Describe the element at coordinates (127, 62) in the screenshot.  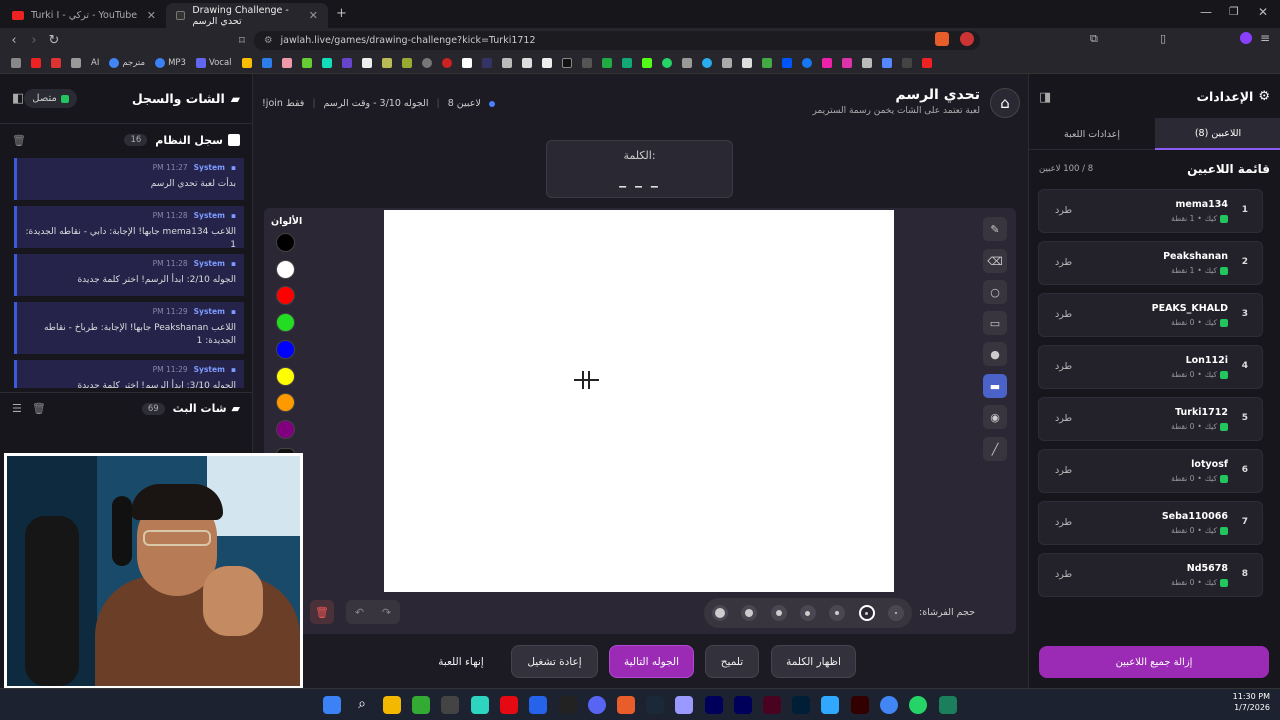
I see `bookmark-translate: مترجم` at that location.